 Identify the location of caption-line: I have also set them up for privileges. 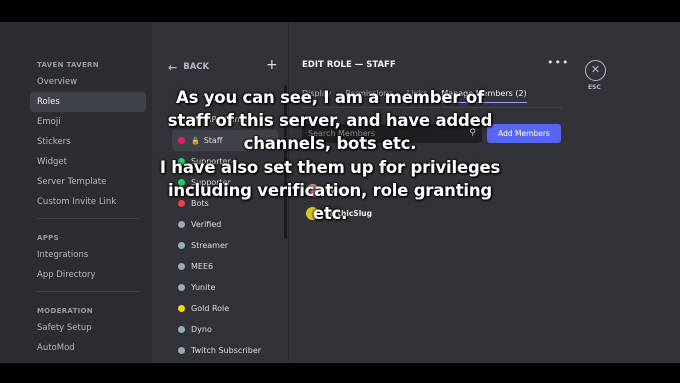
(330, 167).